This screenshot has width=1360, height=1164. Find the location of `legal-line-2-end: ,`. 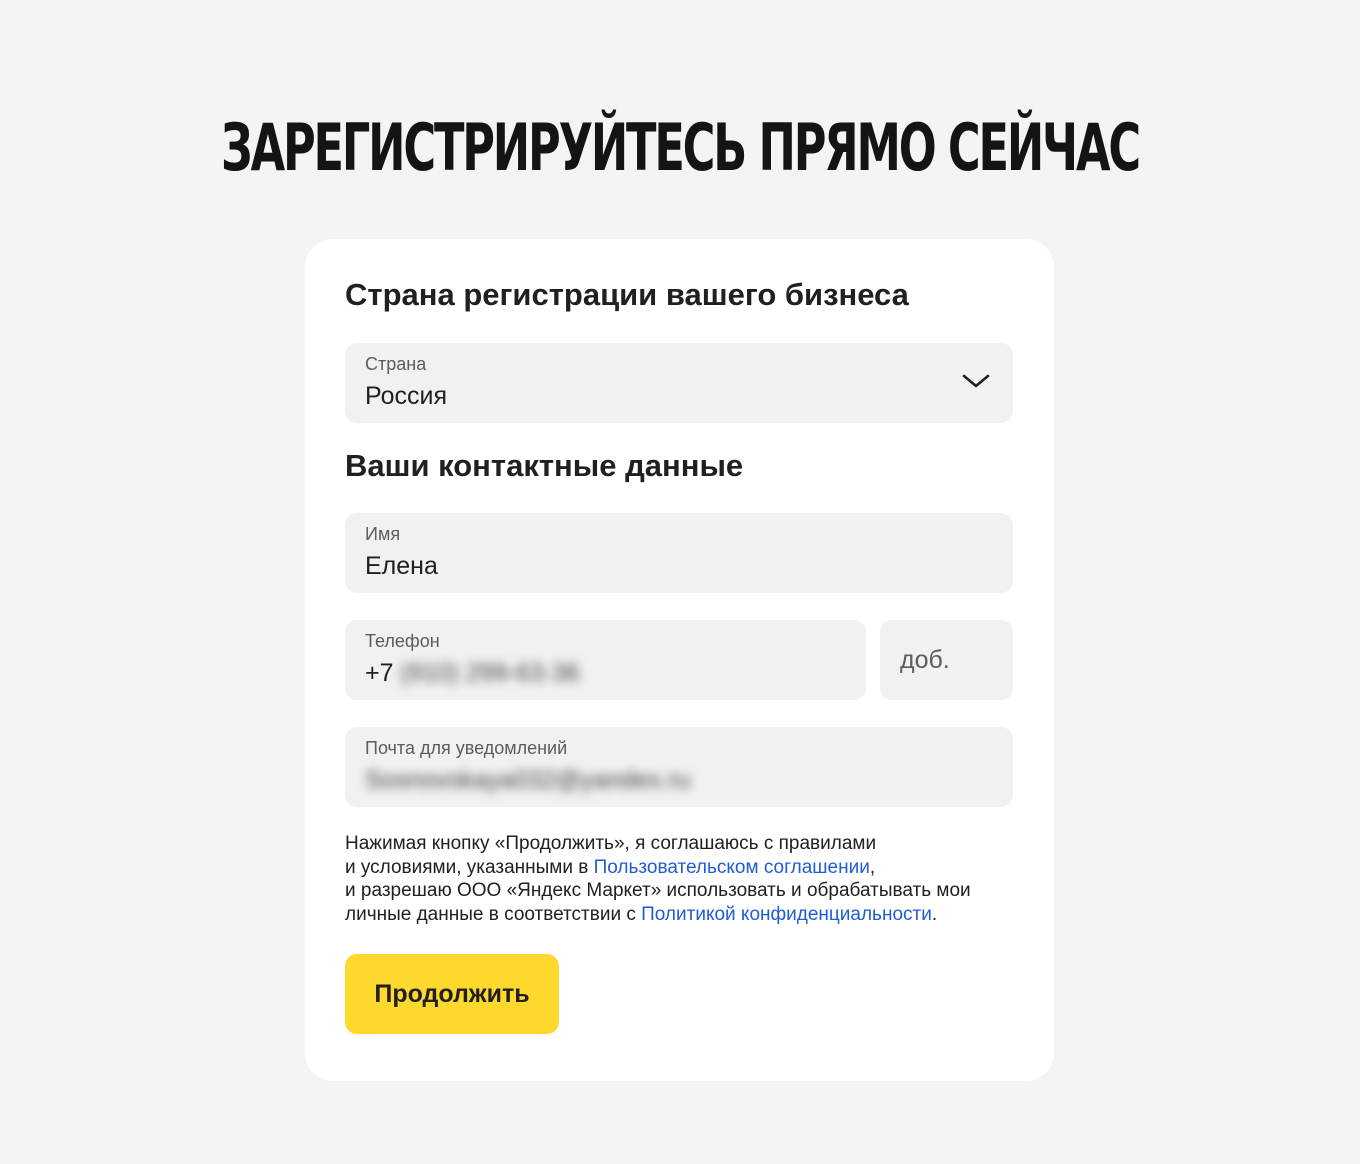

legal-line-2-end: , is located at coordinates (872, 867).